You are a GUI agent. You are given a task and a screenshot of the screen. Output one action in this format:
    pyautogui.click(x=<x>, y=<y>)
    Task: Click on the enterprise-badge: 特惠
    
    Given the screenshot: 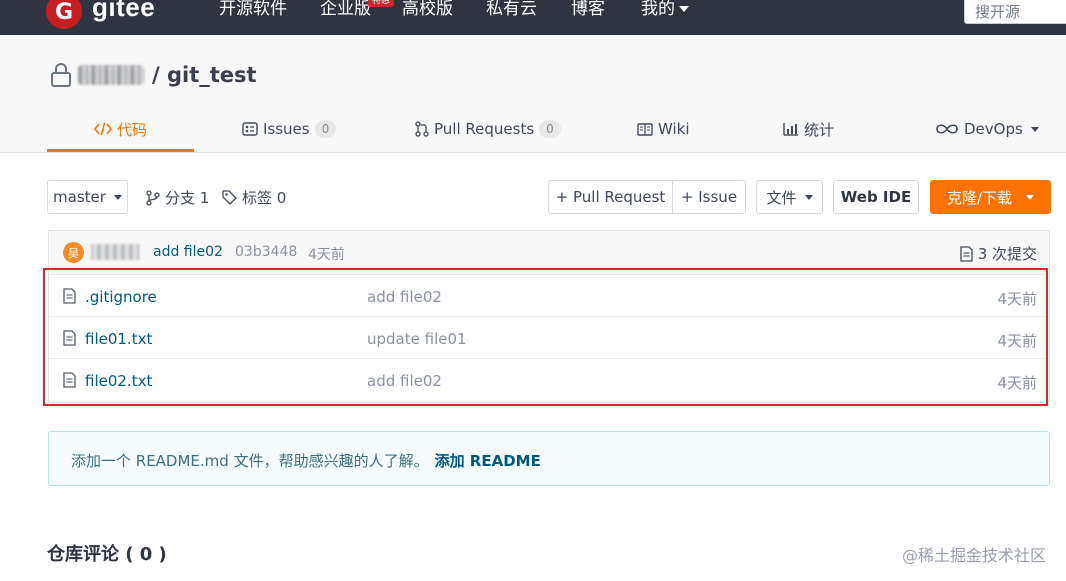 What is the action you would take?
    pyautogui.click(x=381, y=3)
    